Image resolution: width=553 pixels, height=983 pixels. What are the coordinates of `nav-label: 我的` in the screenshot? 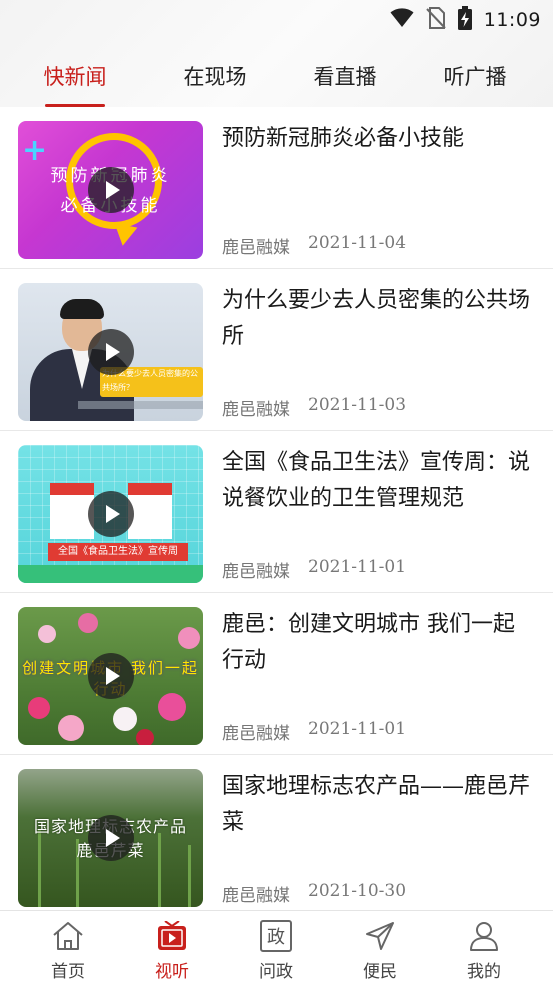 It's located at (484, 972).